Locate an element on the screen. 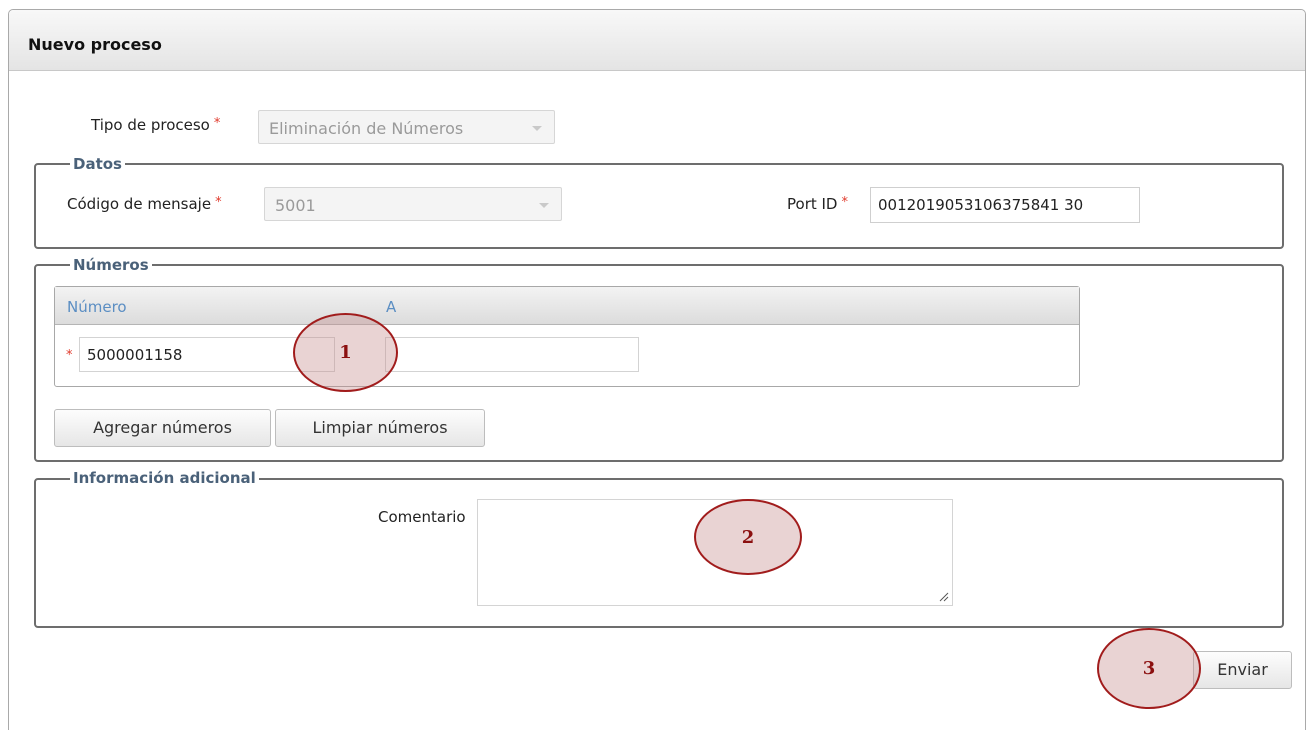 The height and width of the screenshot is (730, 1315). tipo-proceso-label: Tipo de proceso * is located at coordinates (155, 125).